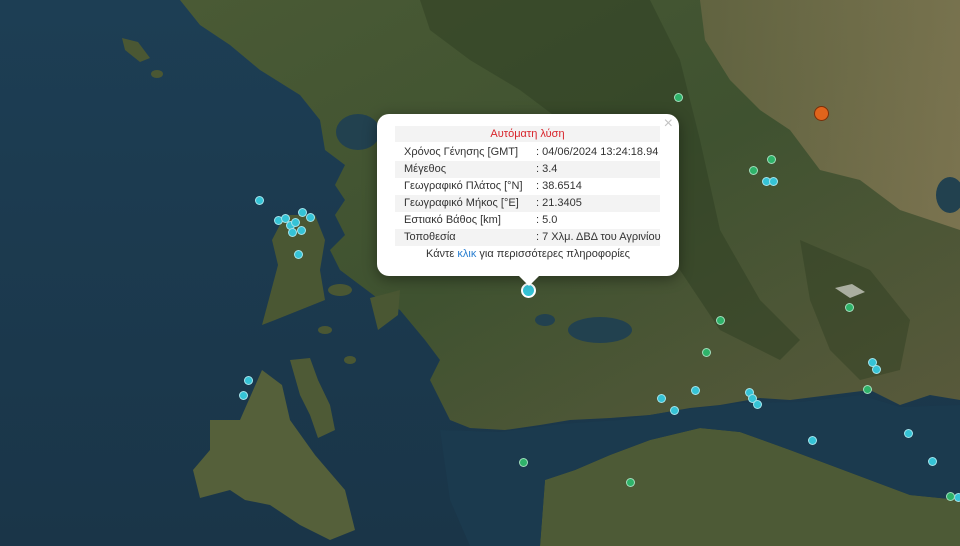 This screenshot has width=960, height=546. What do you see at coordinates (553, 254) in the screenshot?
I see `more-info-suffix: για περισσότερες πληροφορίες` at bounding box center [553, 254].